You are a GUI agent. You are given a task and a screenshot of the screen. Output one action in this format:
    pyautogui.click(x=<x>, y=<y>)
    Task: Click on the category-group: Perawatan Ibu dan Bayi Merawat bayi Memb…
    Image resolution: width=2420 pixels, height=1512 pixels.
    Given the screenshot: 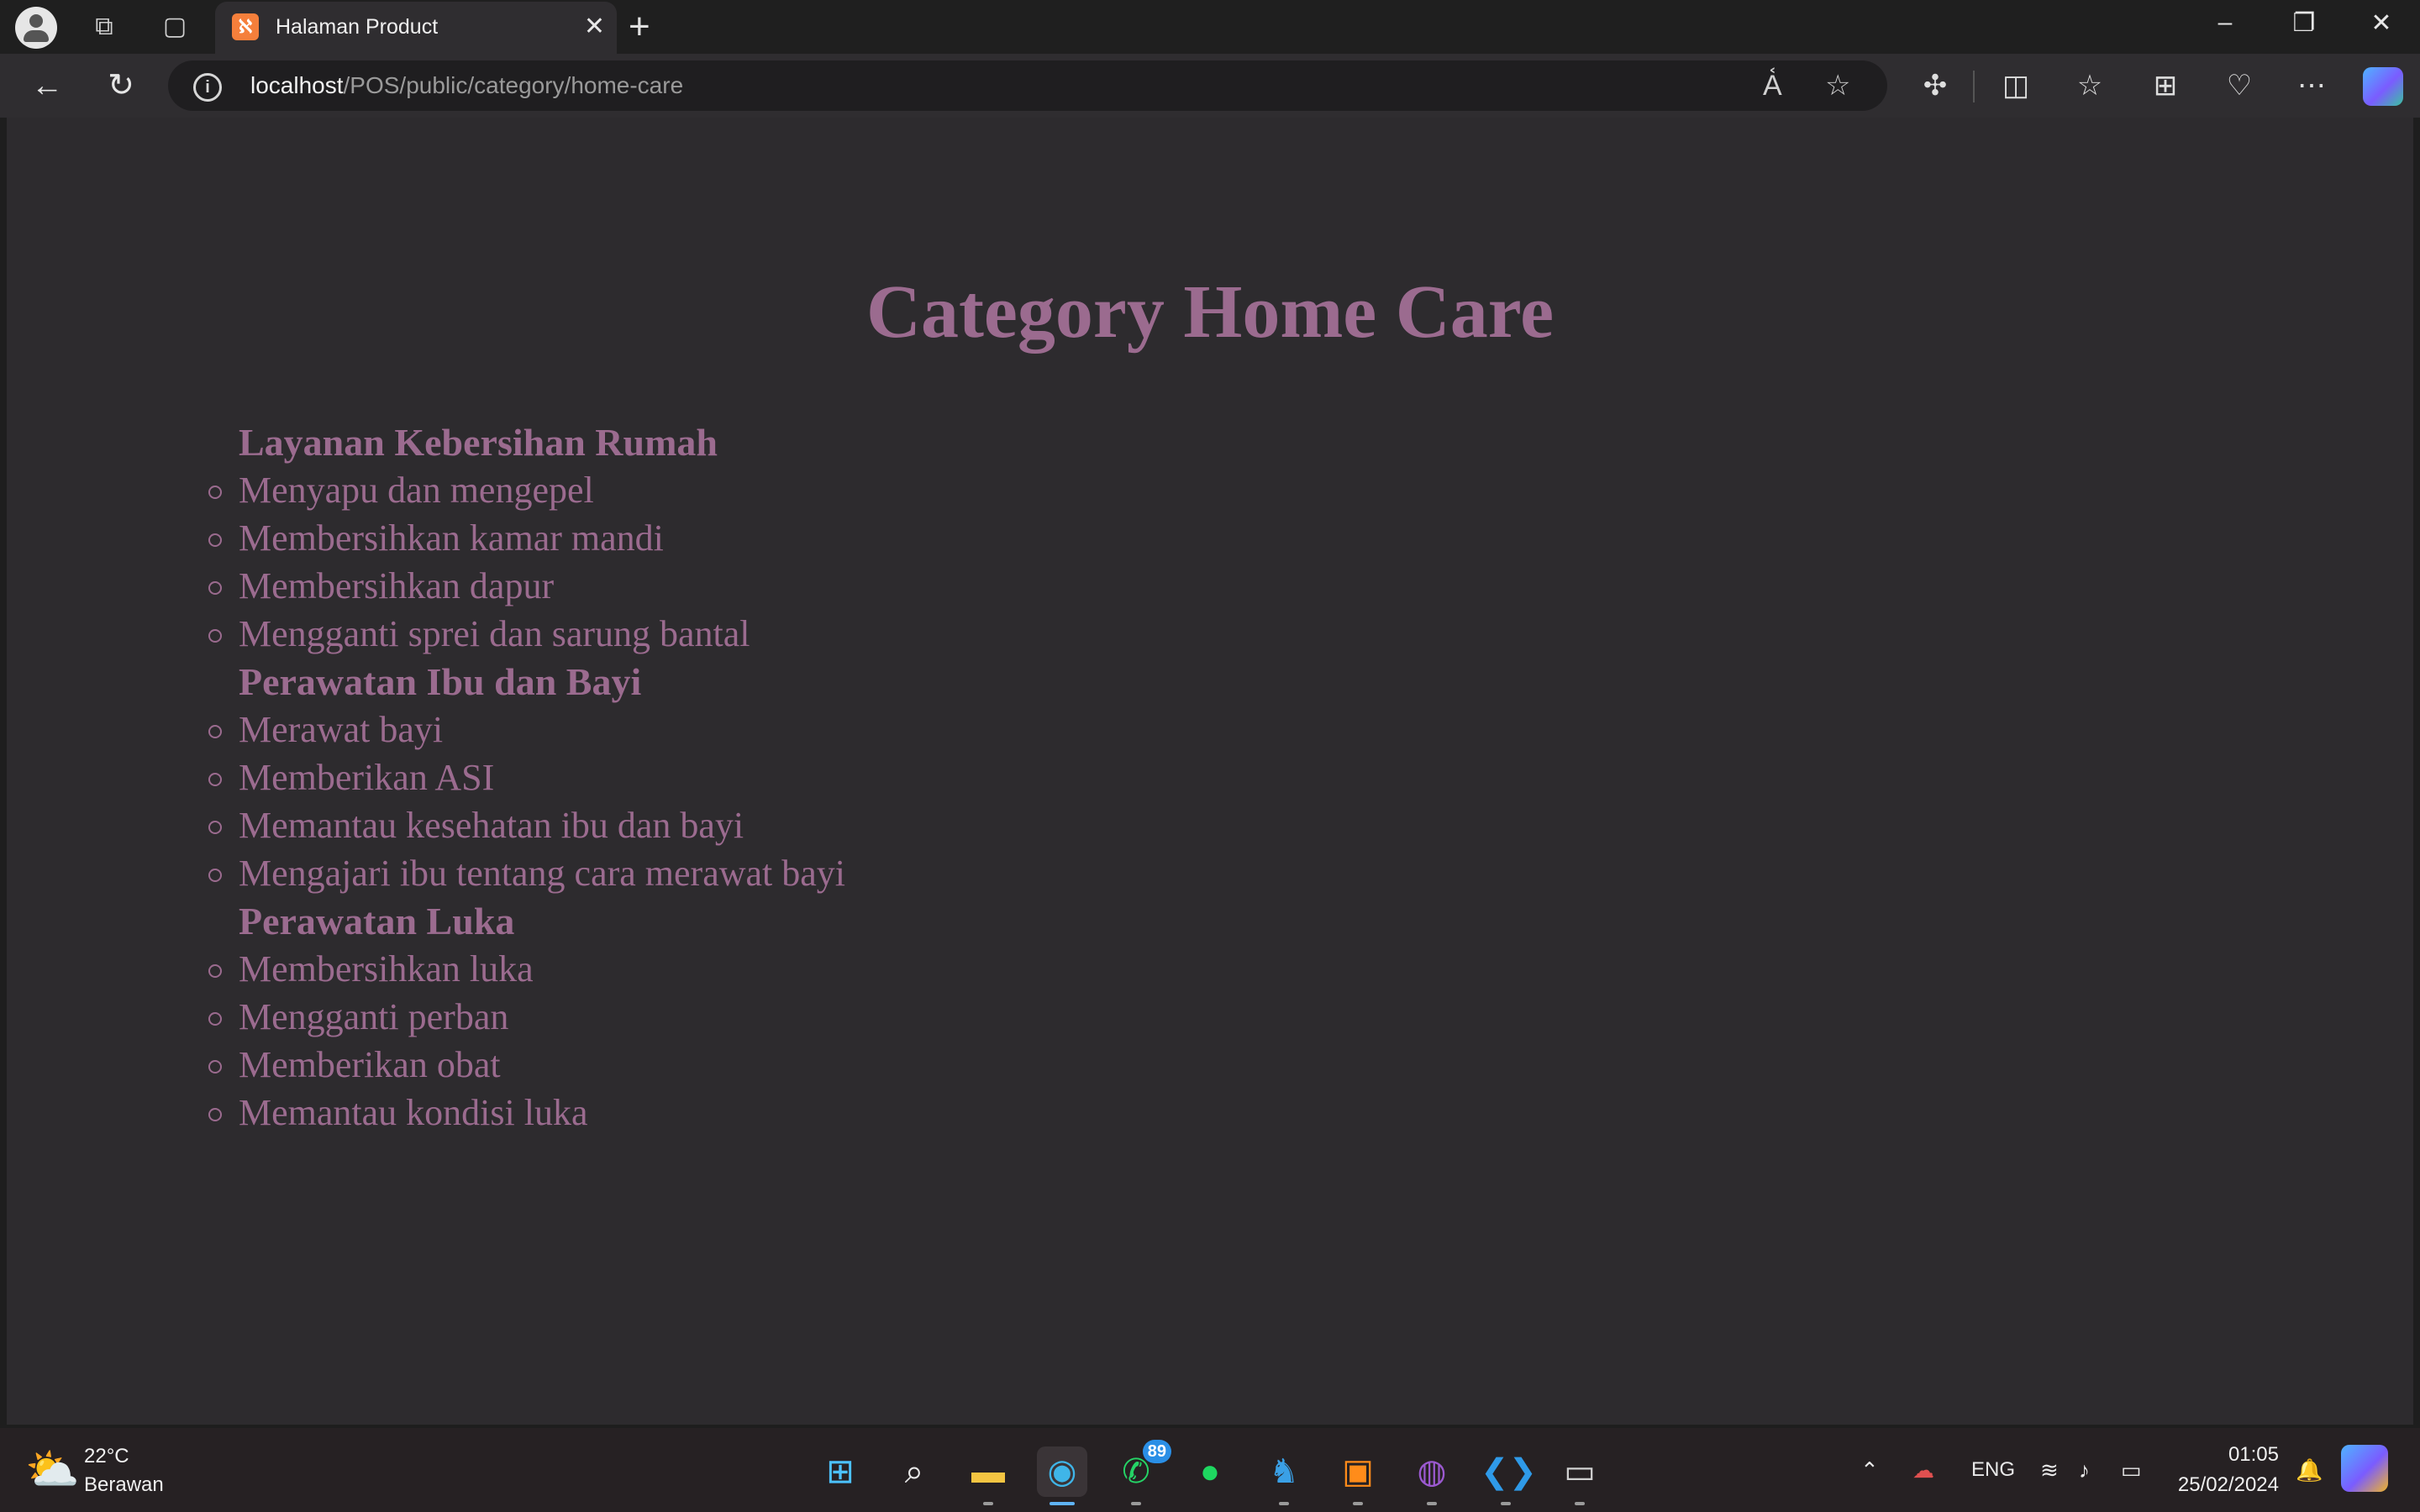 What is the action you would take?
    pyautogui.click(x=526, y=777)
    